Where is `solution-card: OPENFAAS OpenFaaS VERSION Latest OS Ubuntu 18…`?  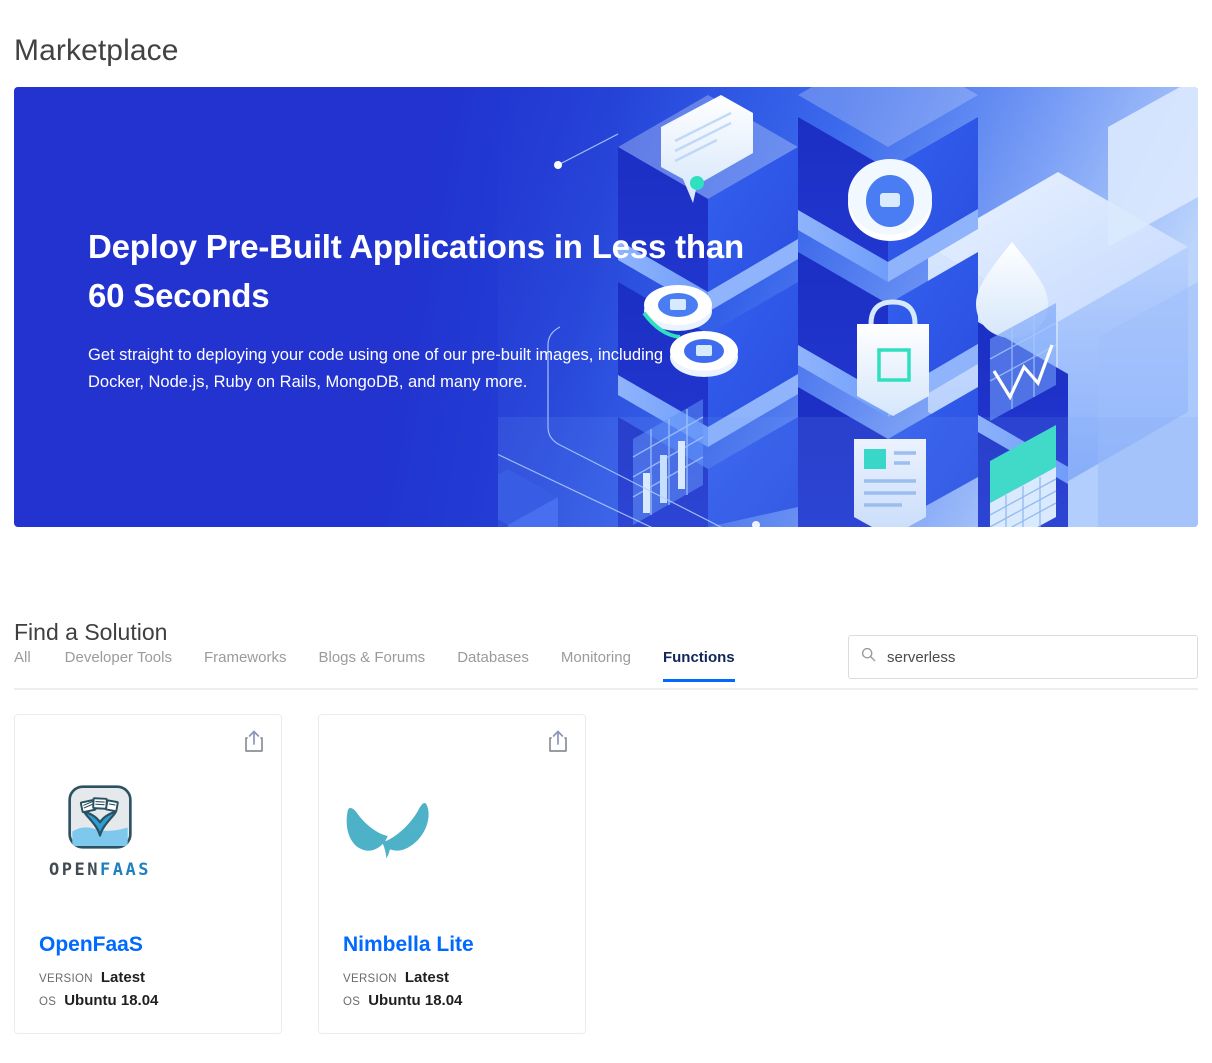 solution-card: OPENFAAS OpenFaaS VERSION Latest OS Ubuntu 18… is located at coordinates (148, 874).